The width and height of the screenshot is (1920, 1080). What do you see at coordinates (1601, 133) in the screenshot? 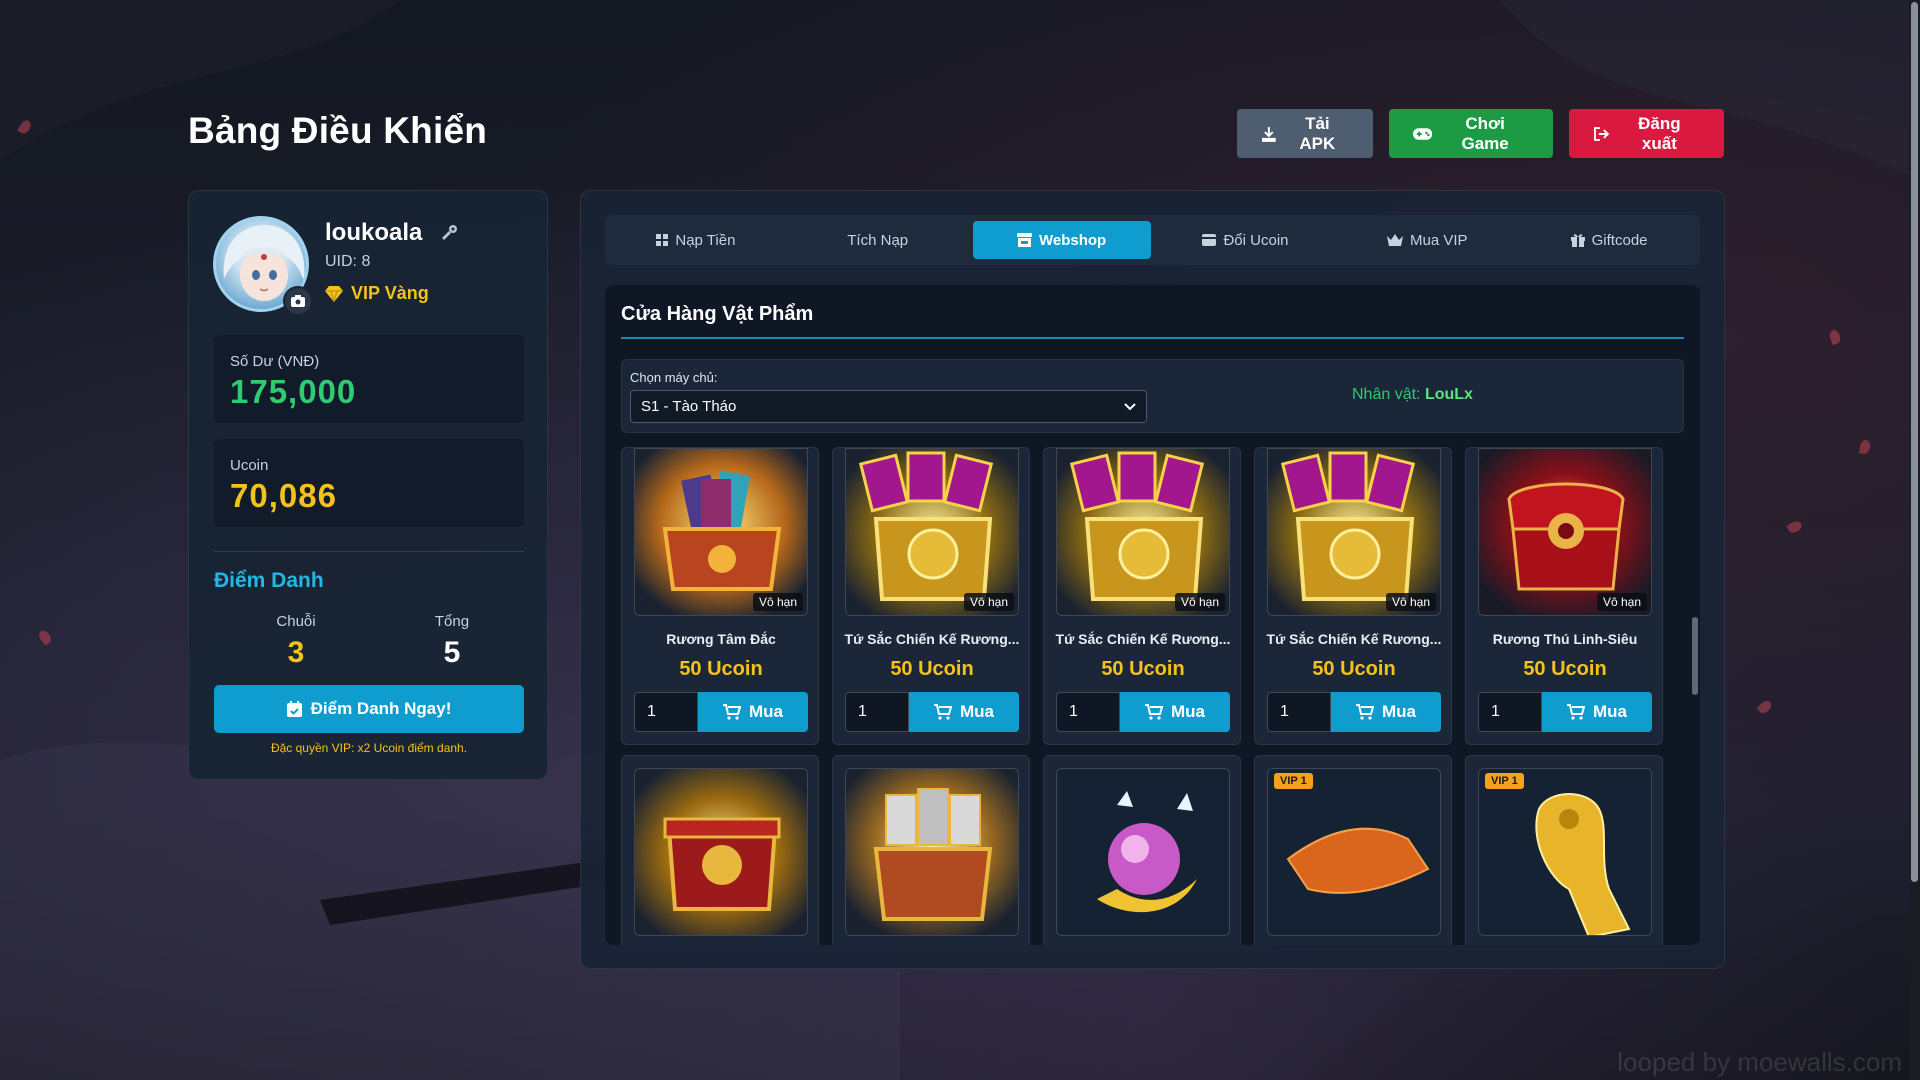
I see `logout-icon` at bounding box center [1601, 133].